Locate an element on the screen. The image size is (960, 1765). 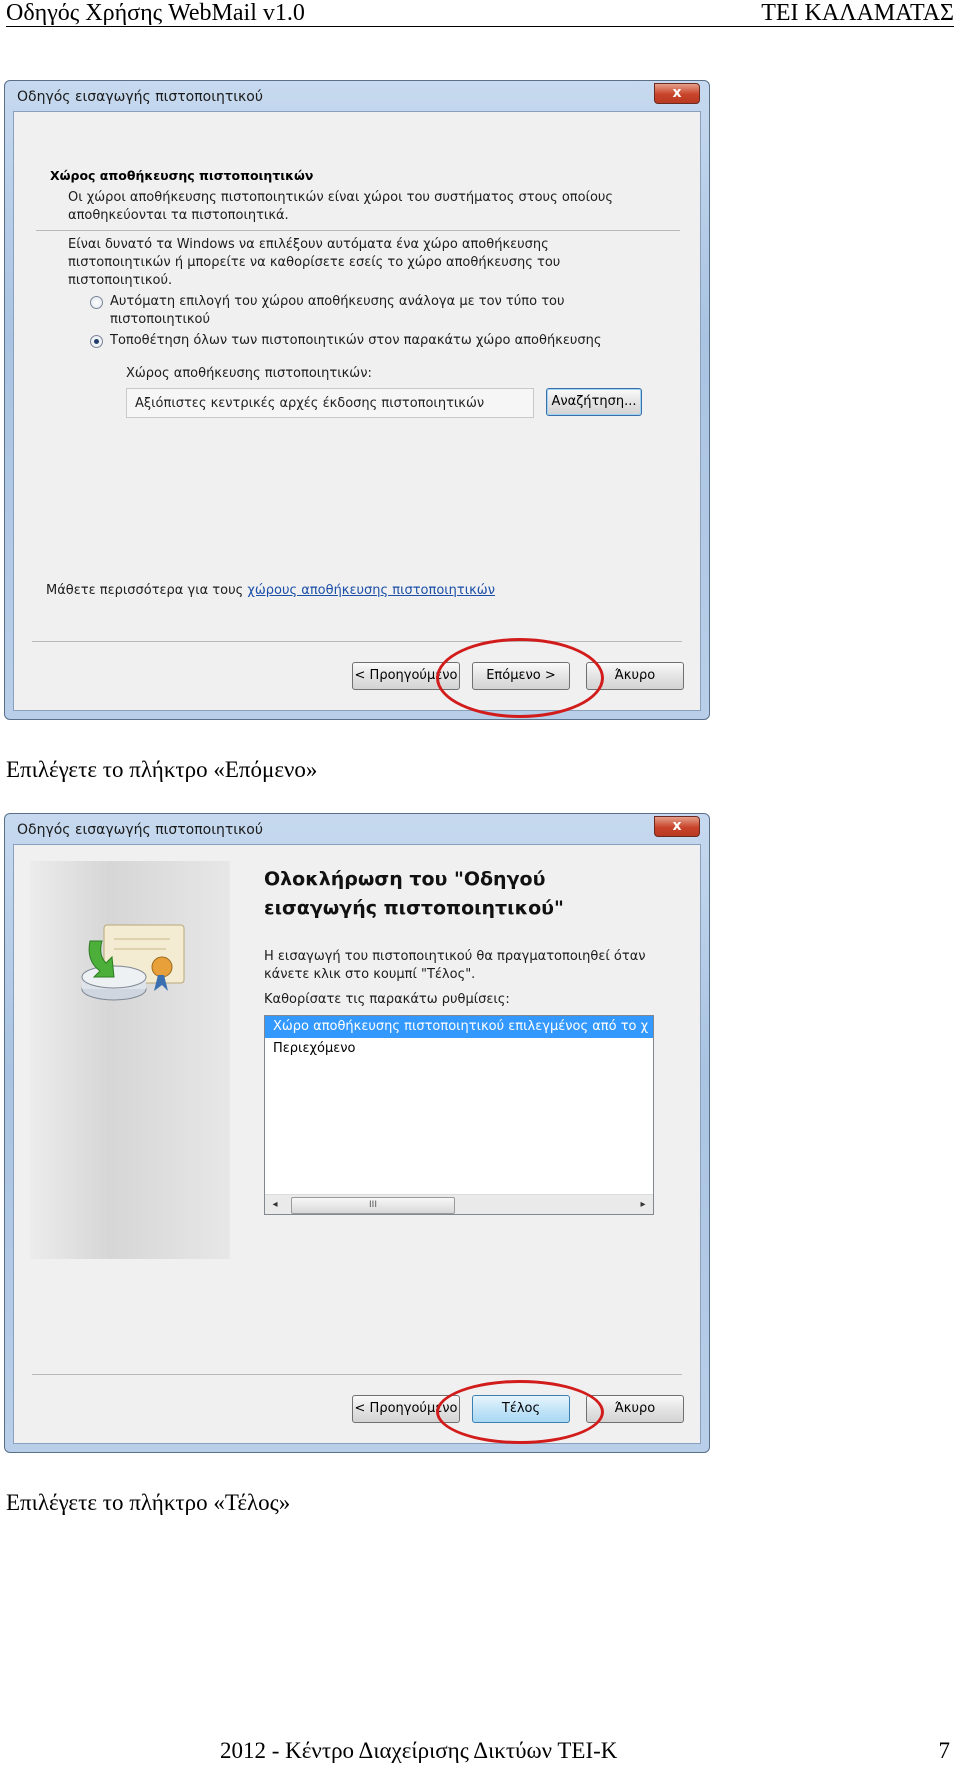
radio-manual-select is located at coordinates (96, 341).